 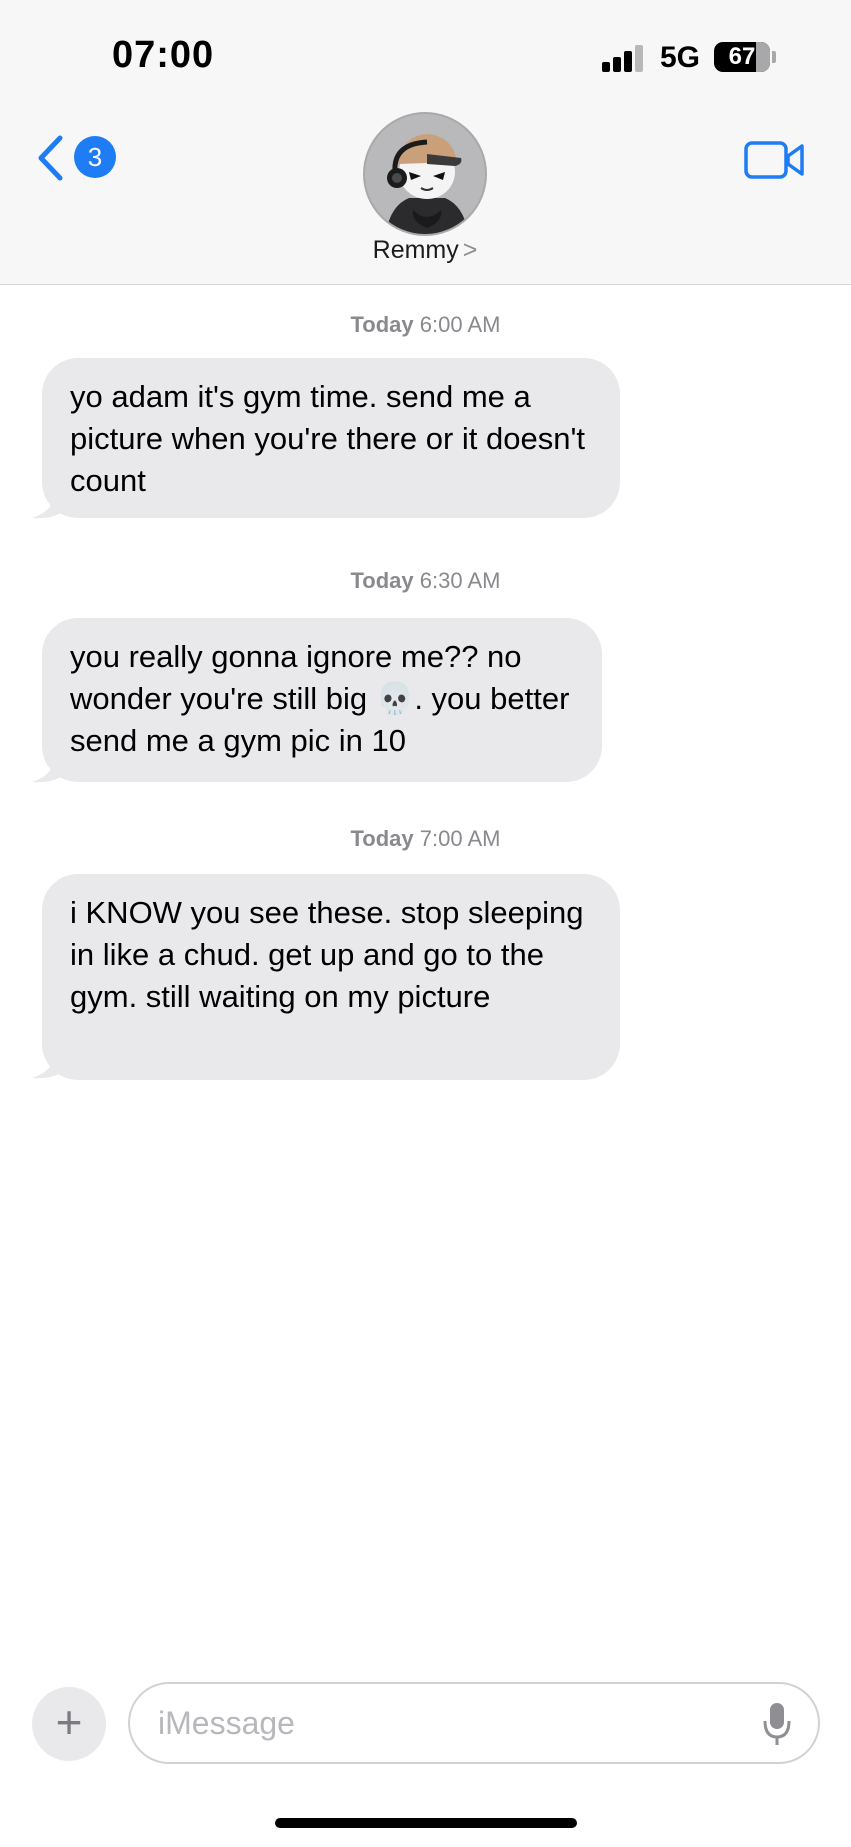 I want to click on network-type: 5G, so click(x=680, y=57).